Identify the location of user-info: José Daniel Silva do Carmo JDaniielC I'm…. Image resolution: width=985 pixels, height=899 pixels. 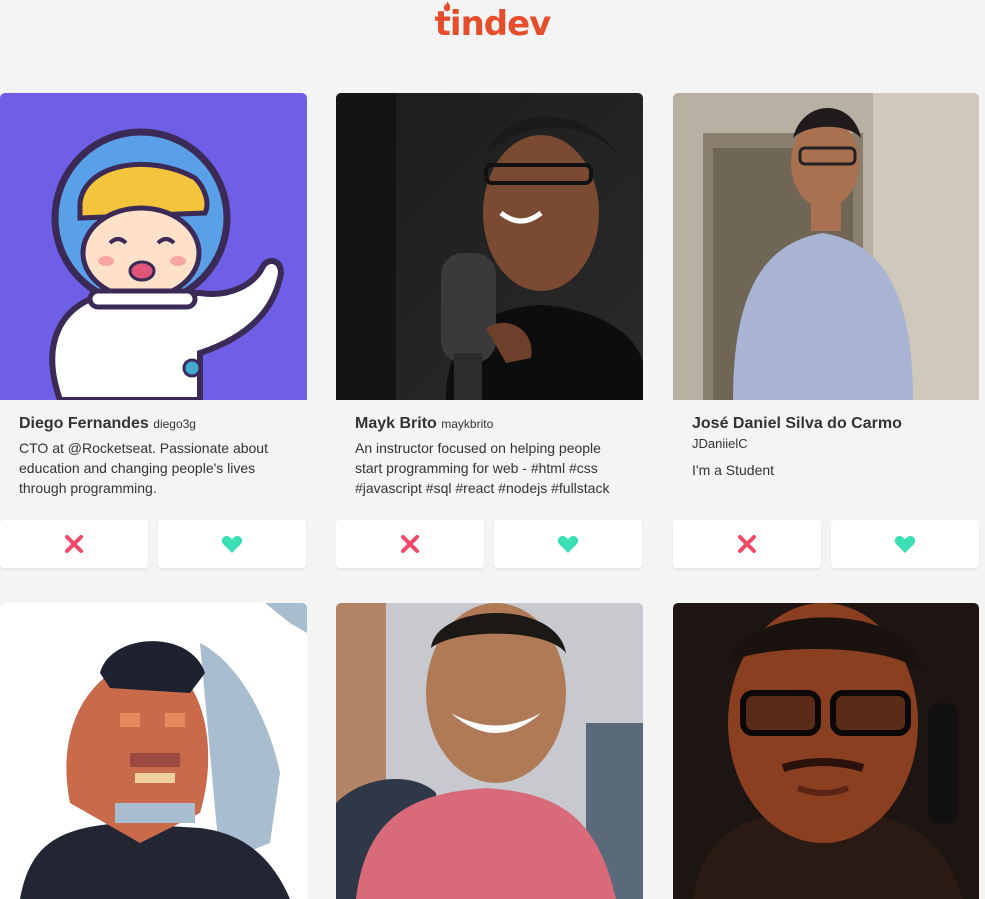
(826, 460).